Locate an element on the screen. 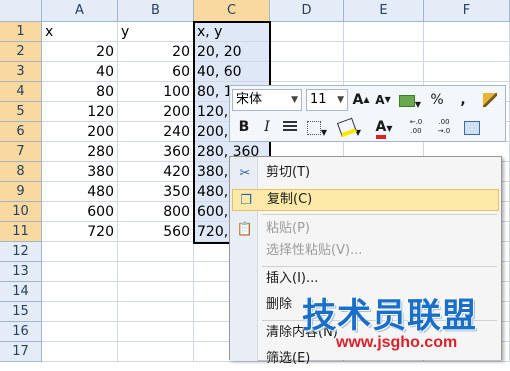  cell-b3: 60 is located at coordinates (156, 72).